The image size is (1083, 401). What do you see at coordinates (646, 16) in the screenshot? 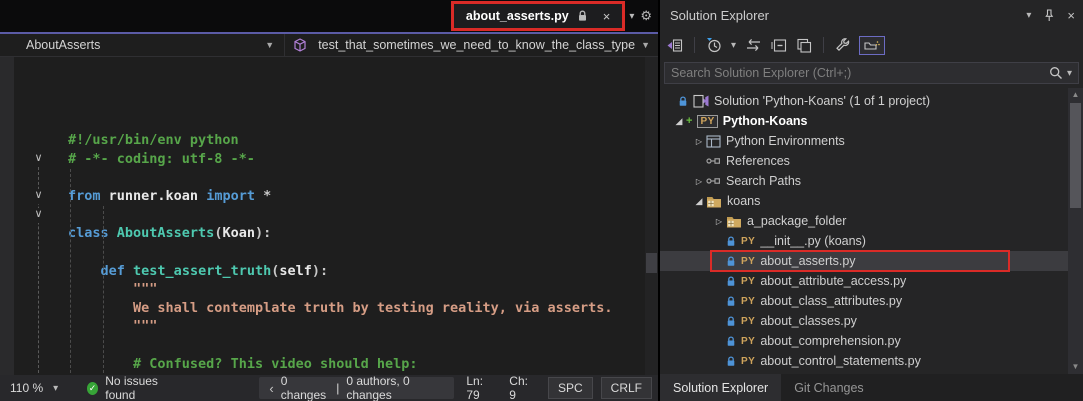
I see `settings-gear-icon: ⚙` at bounding box center [646, 16].